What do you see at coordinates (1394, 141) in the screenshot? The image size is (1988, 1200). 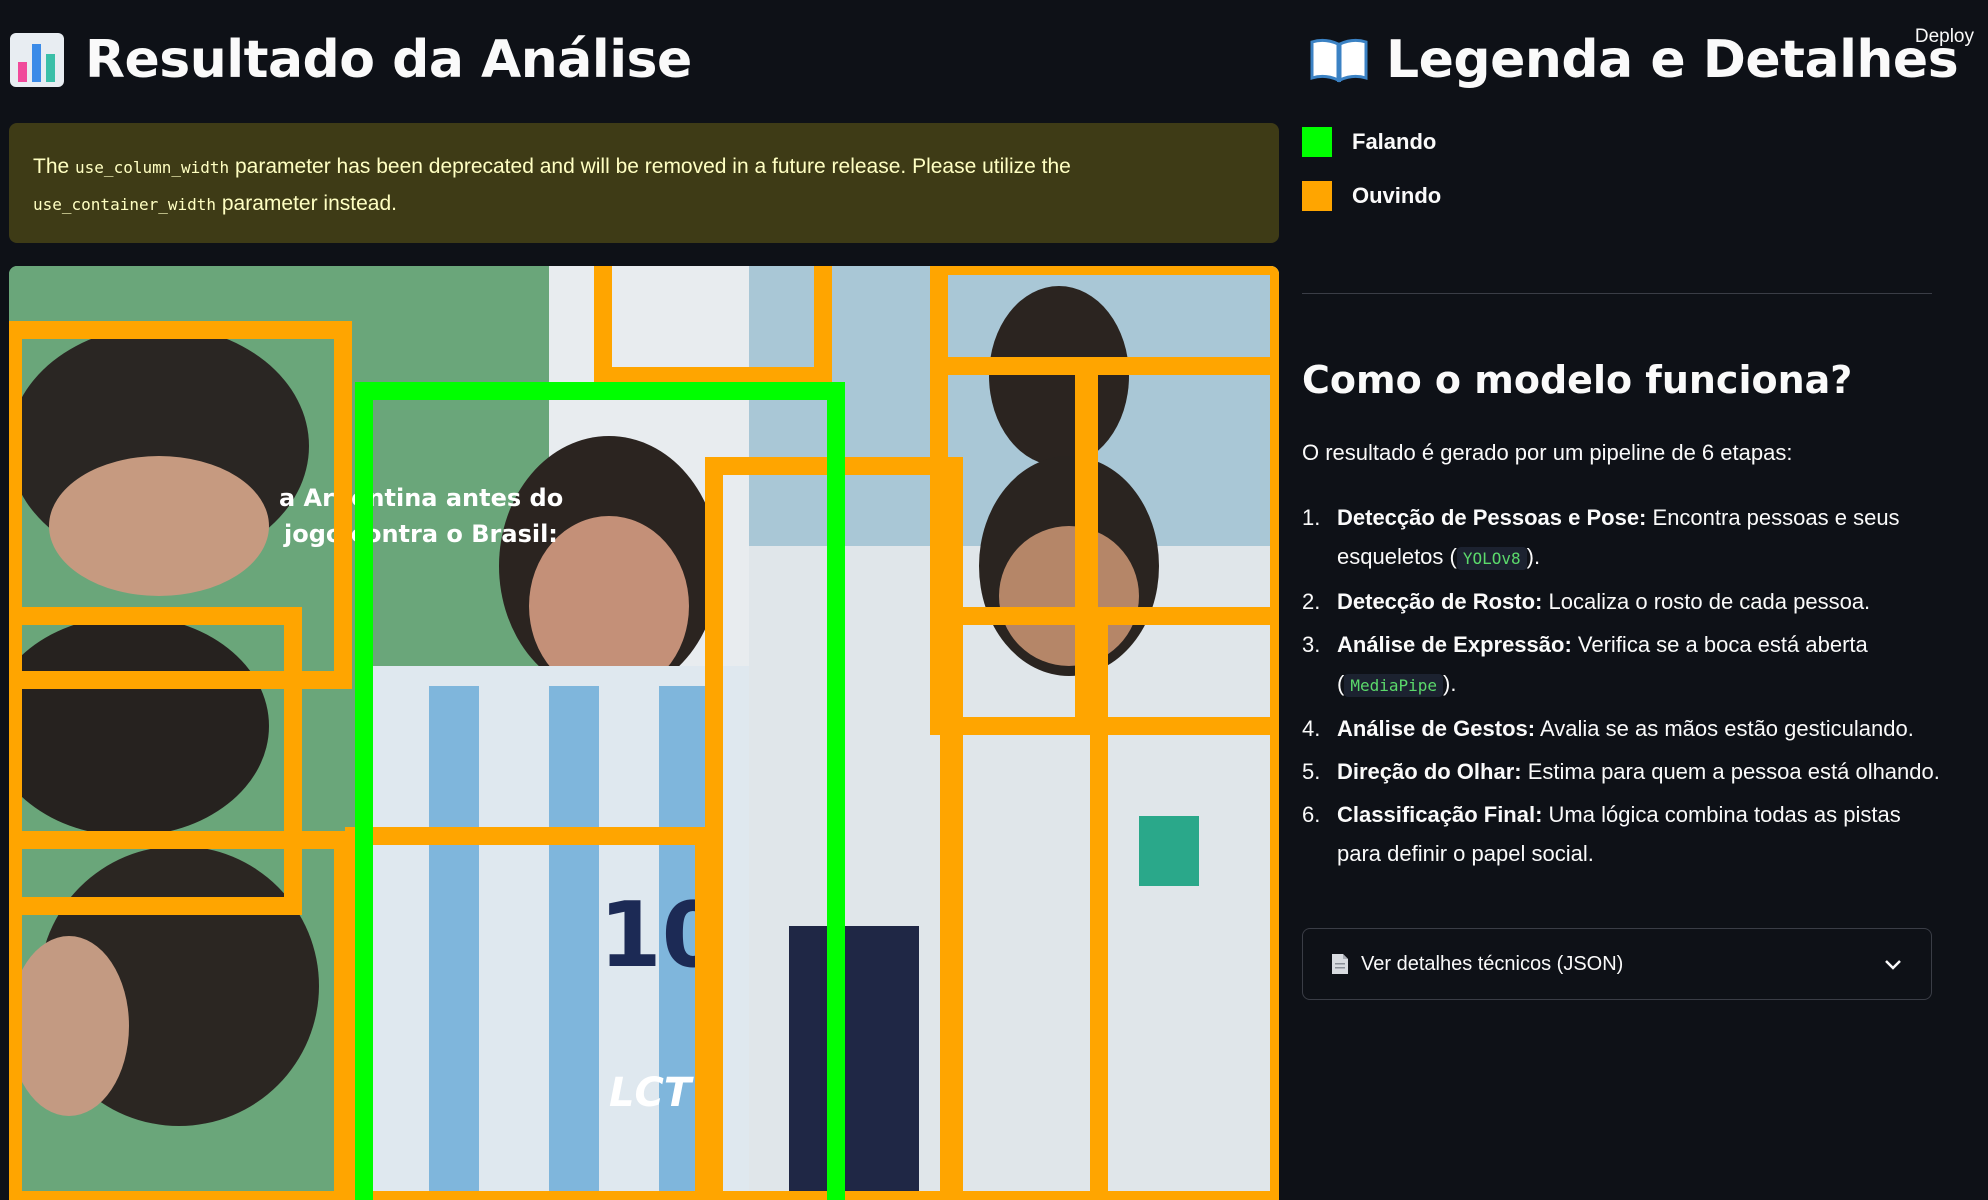 I see `legend-label: Falando` at bounding box center [1394, 141].